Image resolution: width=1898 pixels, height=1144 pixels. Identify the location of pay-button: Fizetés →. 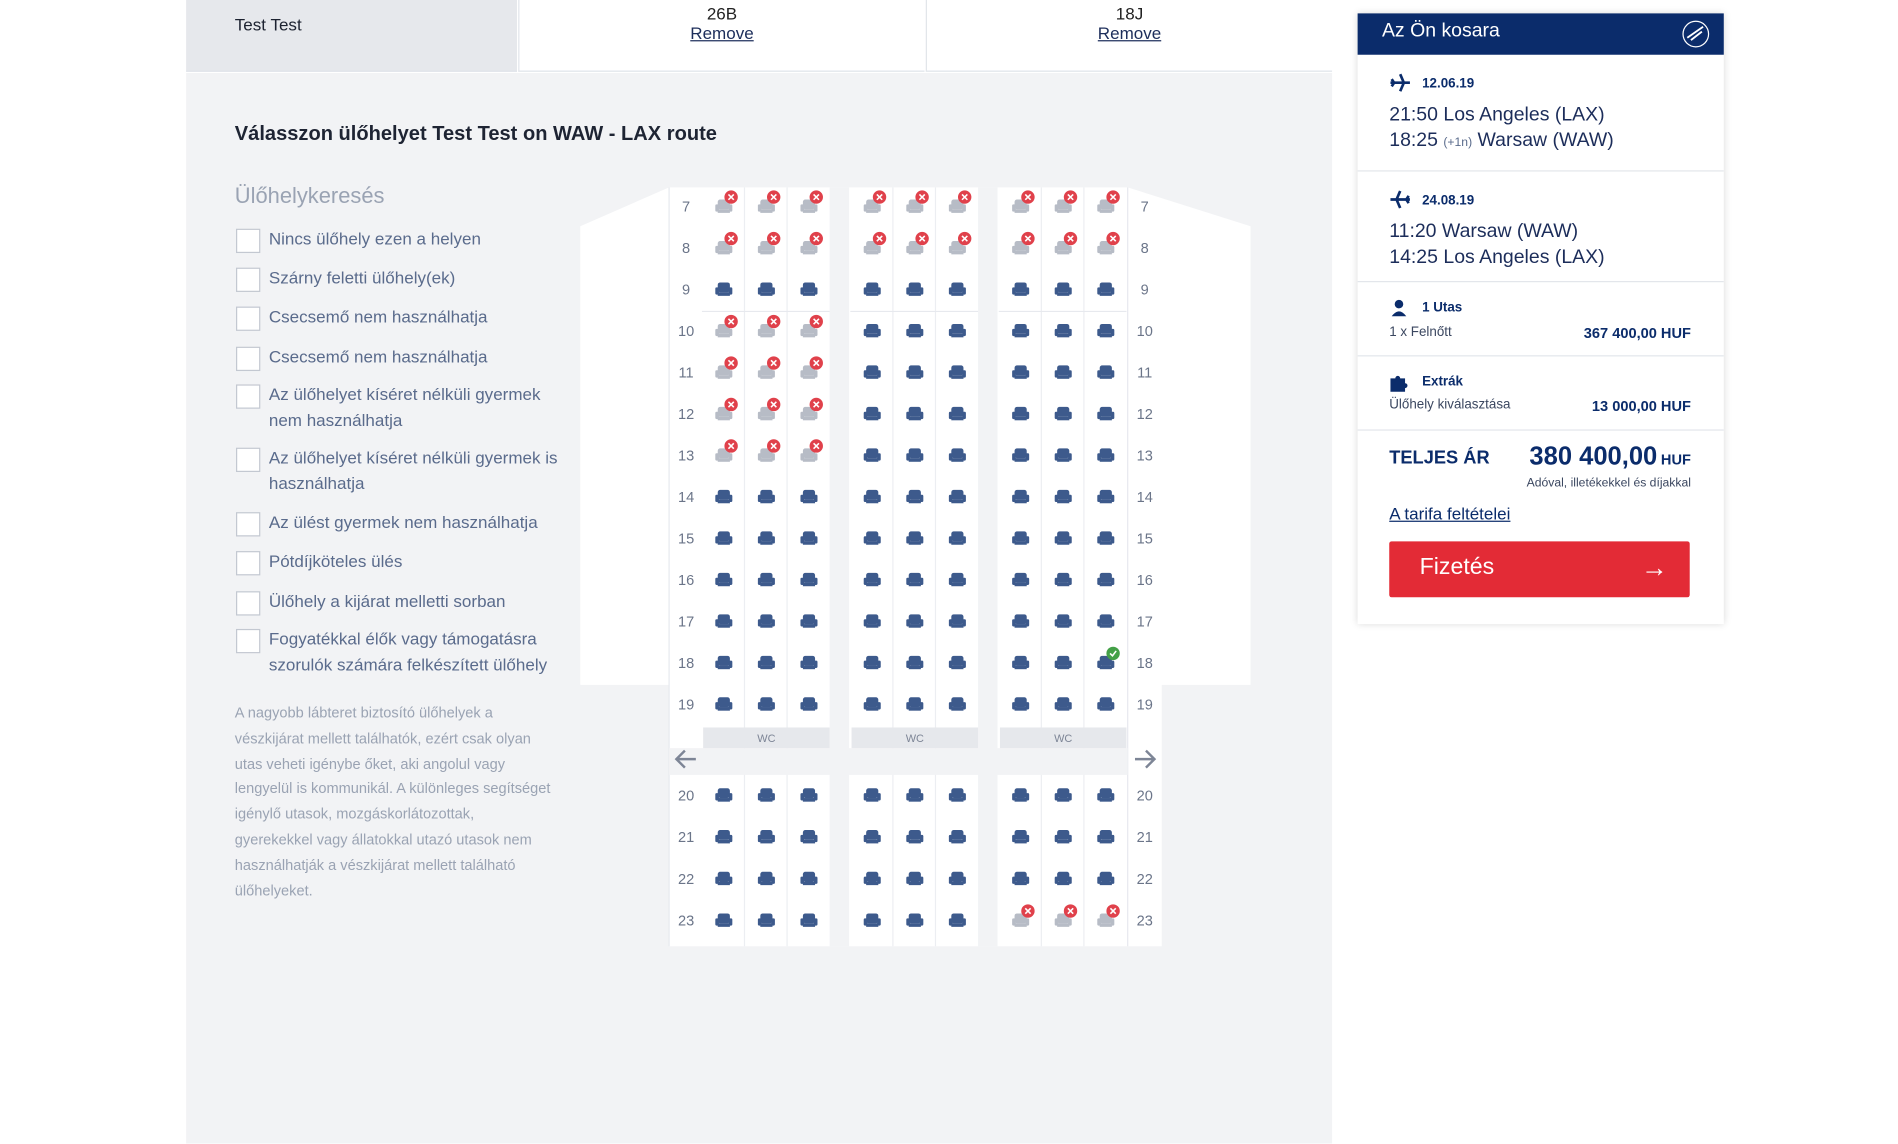
(1539, 569).